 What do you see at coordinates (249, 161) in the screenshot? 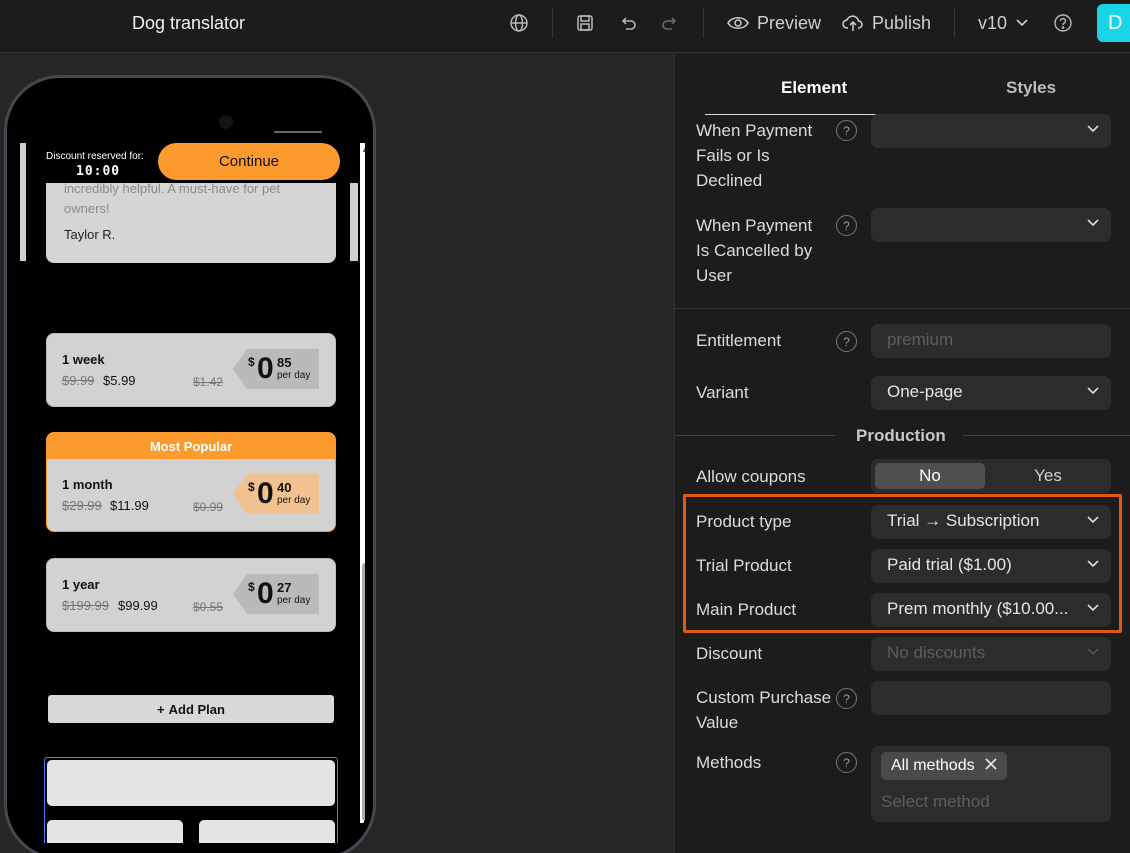
I see `continue-button: Continue` at bounding box center [249, 161].